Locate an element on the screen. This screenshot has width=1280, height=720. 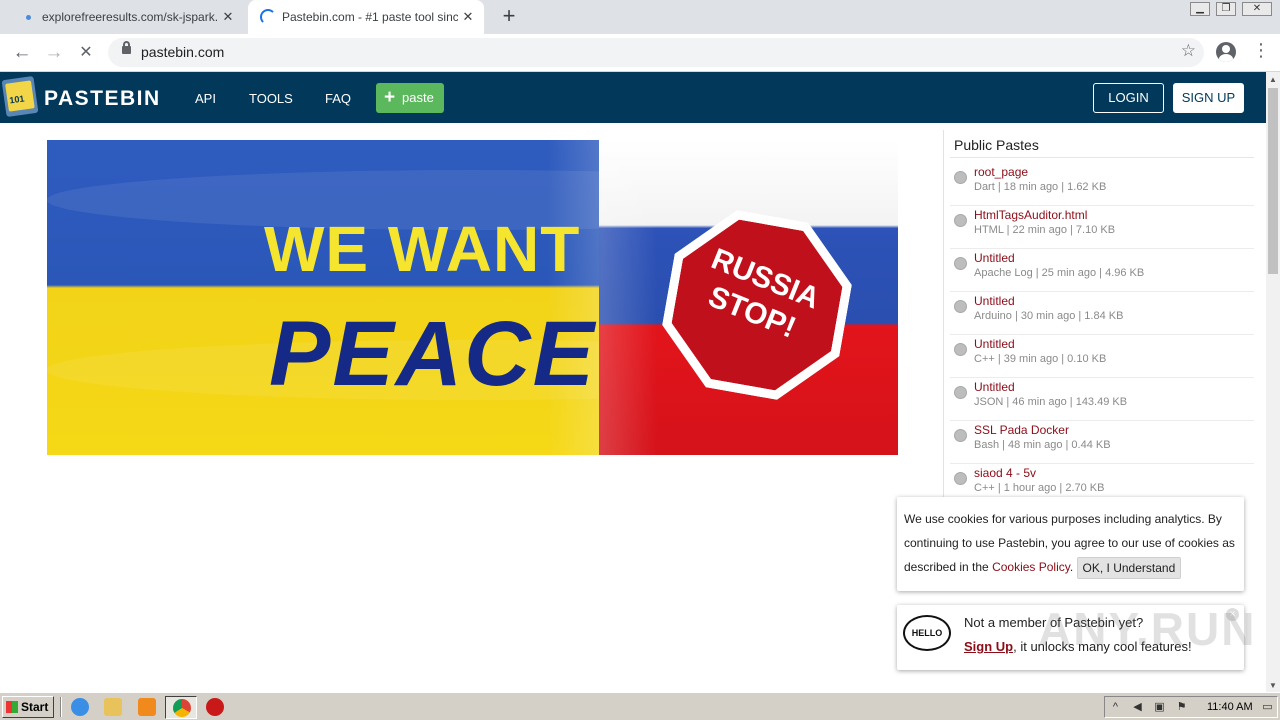
paste-meta: Bash | 48 min ago | 0.44 KB is located at coordinates (1042, 445).